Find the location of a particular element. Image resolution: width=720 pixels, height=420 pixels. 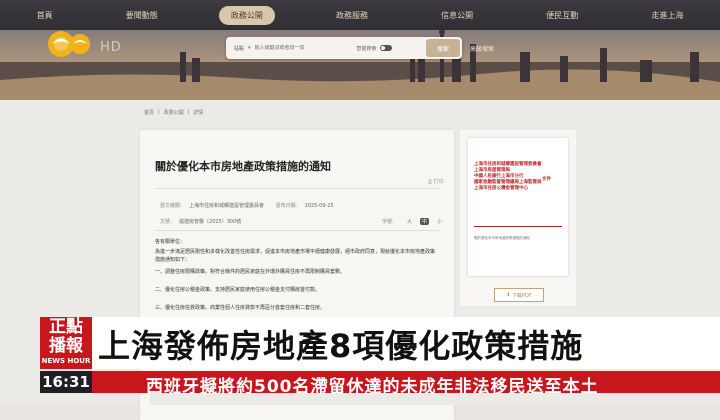

preview-subtitle: 關於優化本市房地產政策措施的通知 is located at coordinates (502, 238).